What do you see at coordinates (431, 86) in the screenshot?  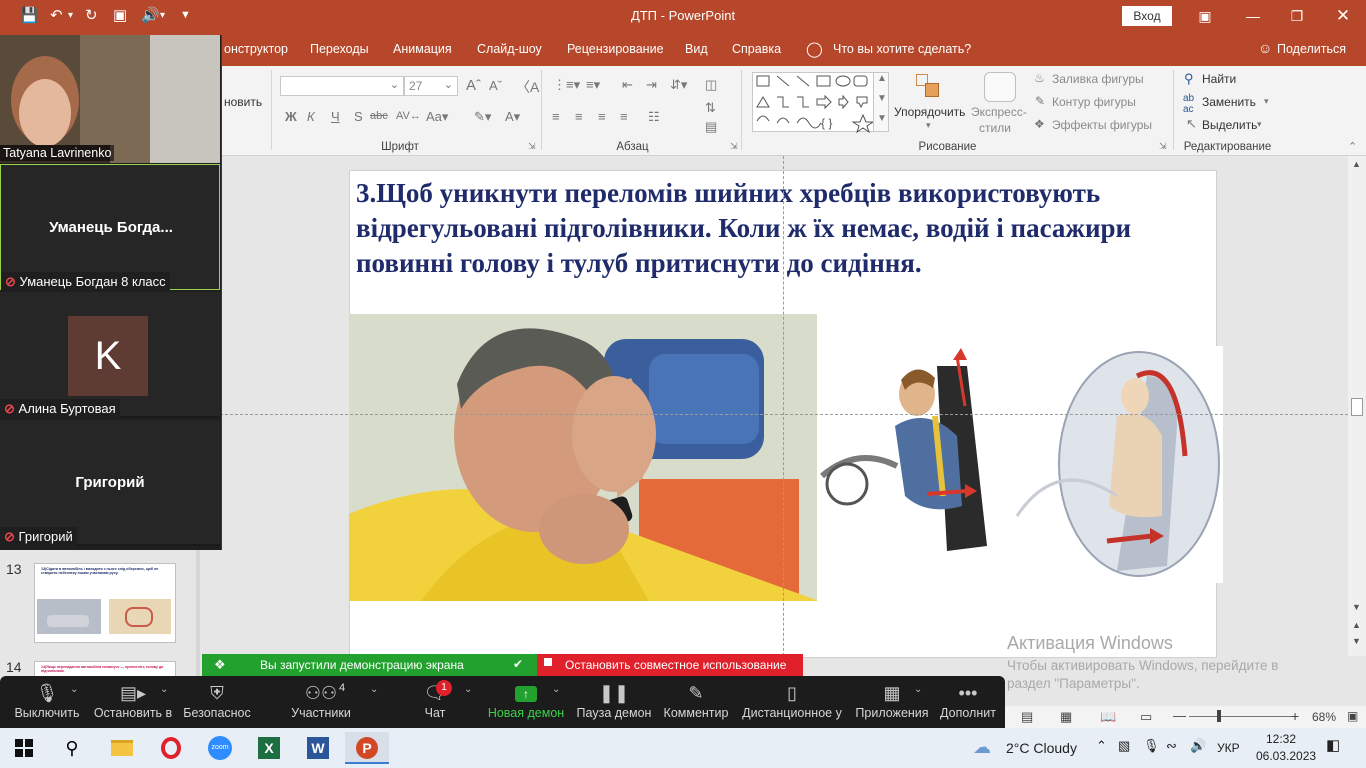 I see `font-size-combo: 27 ⌄` at bounding box center [431, 86].